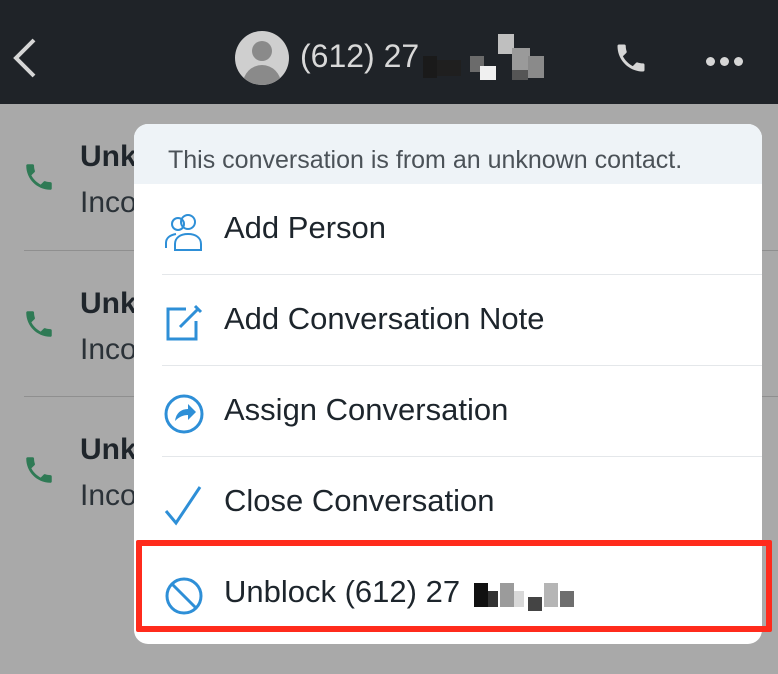 Image resolution: width=778 pixels, height=674 pixels. I want to click on add-person-label: Add Person, so click(305, 227).